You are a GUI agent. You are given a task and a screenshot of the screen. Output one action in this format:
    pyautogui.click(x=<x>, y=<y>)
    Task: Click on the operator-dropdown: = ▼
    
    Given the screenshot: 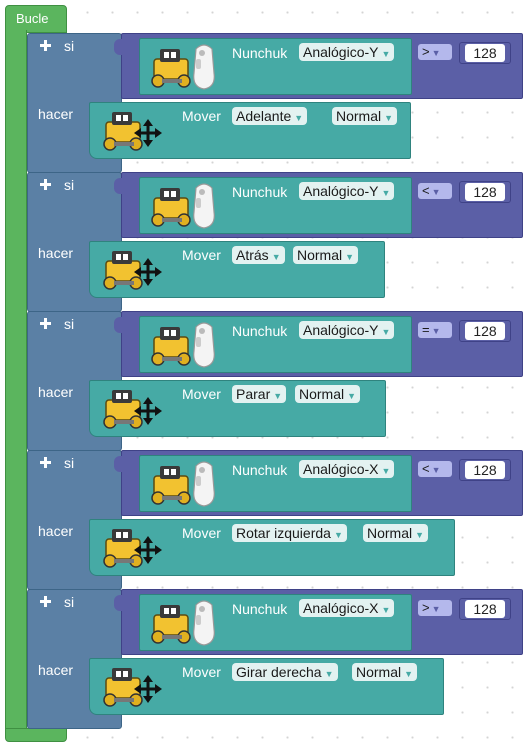 What is the action you would take?
    pyautogui.click(x=435, y=330)
    